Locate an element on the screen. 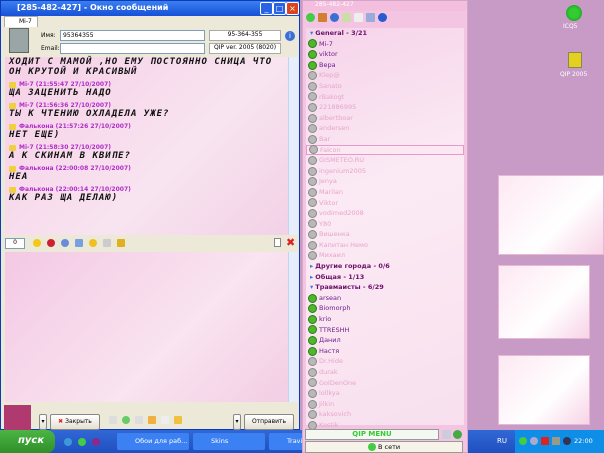 This screenshot has width=604, height=453. history-icon is located at coordinates (79, 243).